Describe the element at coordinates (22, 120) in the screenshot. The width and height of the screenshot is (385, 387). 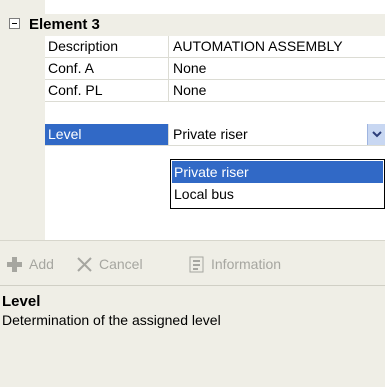
I see `grid-gutter` at that location.